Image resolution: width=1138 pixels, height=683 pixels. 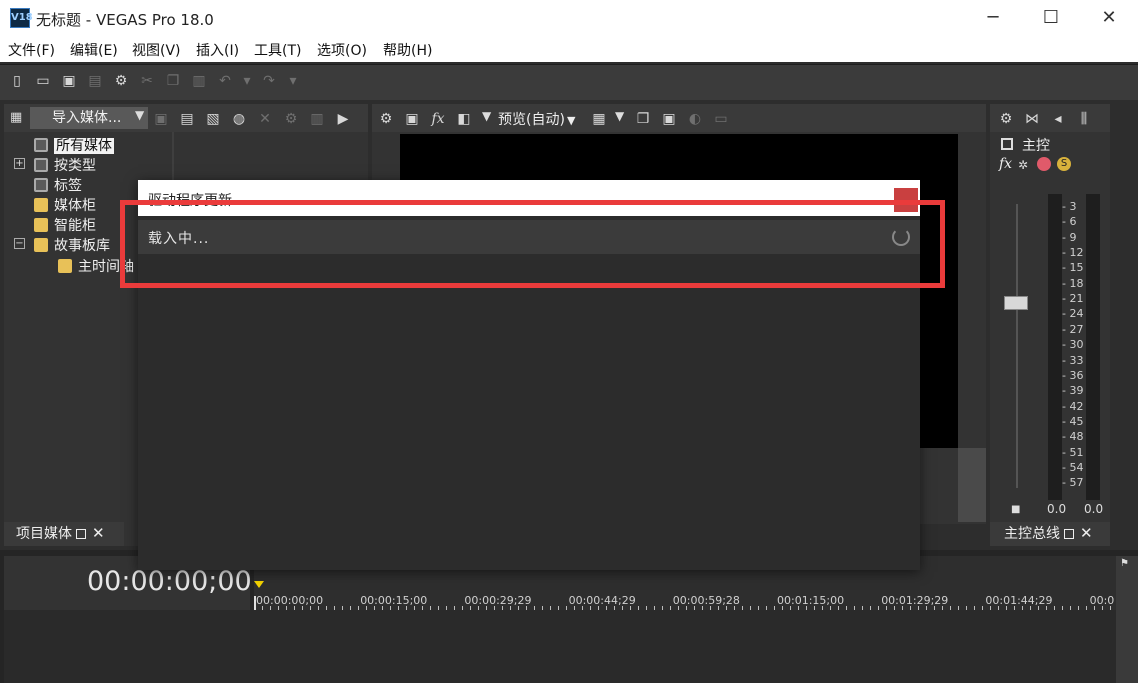 I want to click on preview-info-area, so click(x=972, y=485).